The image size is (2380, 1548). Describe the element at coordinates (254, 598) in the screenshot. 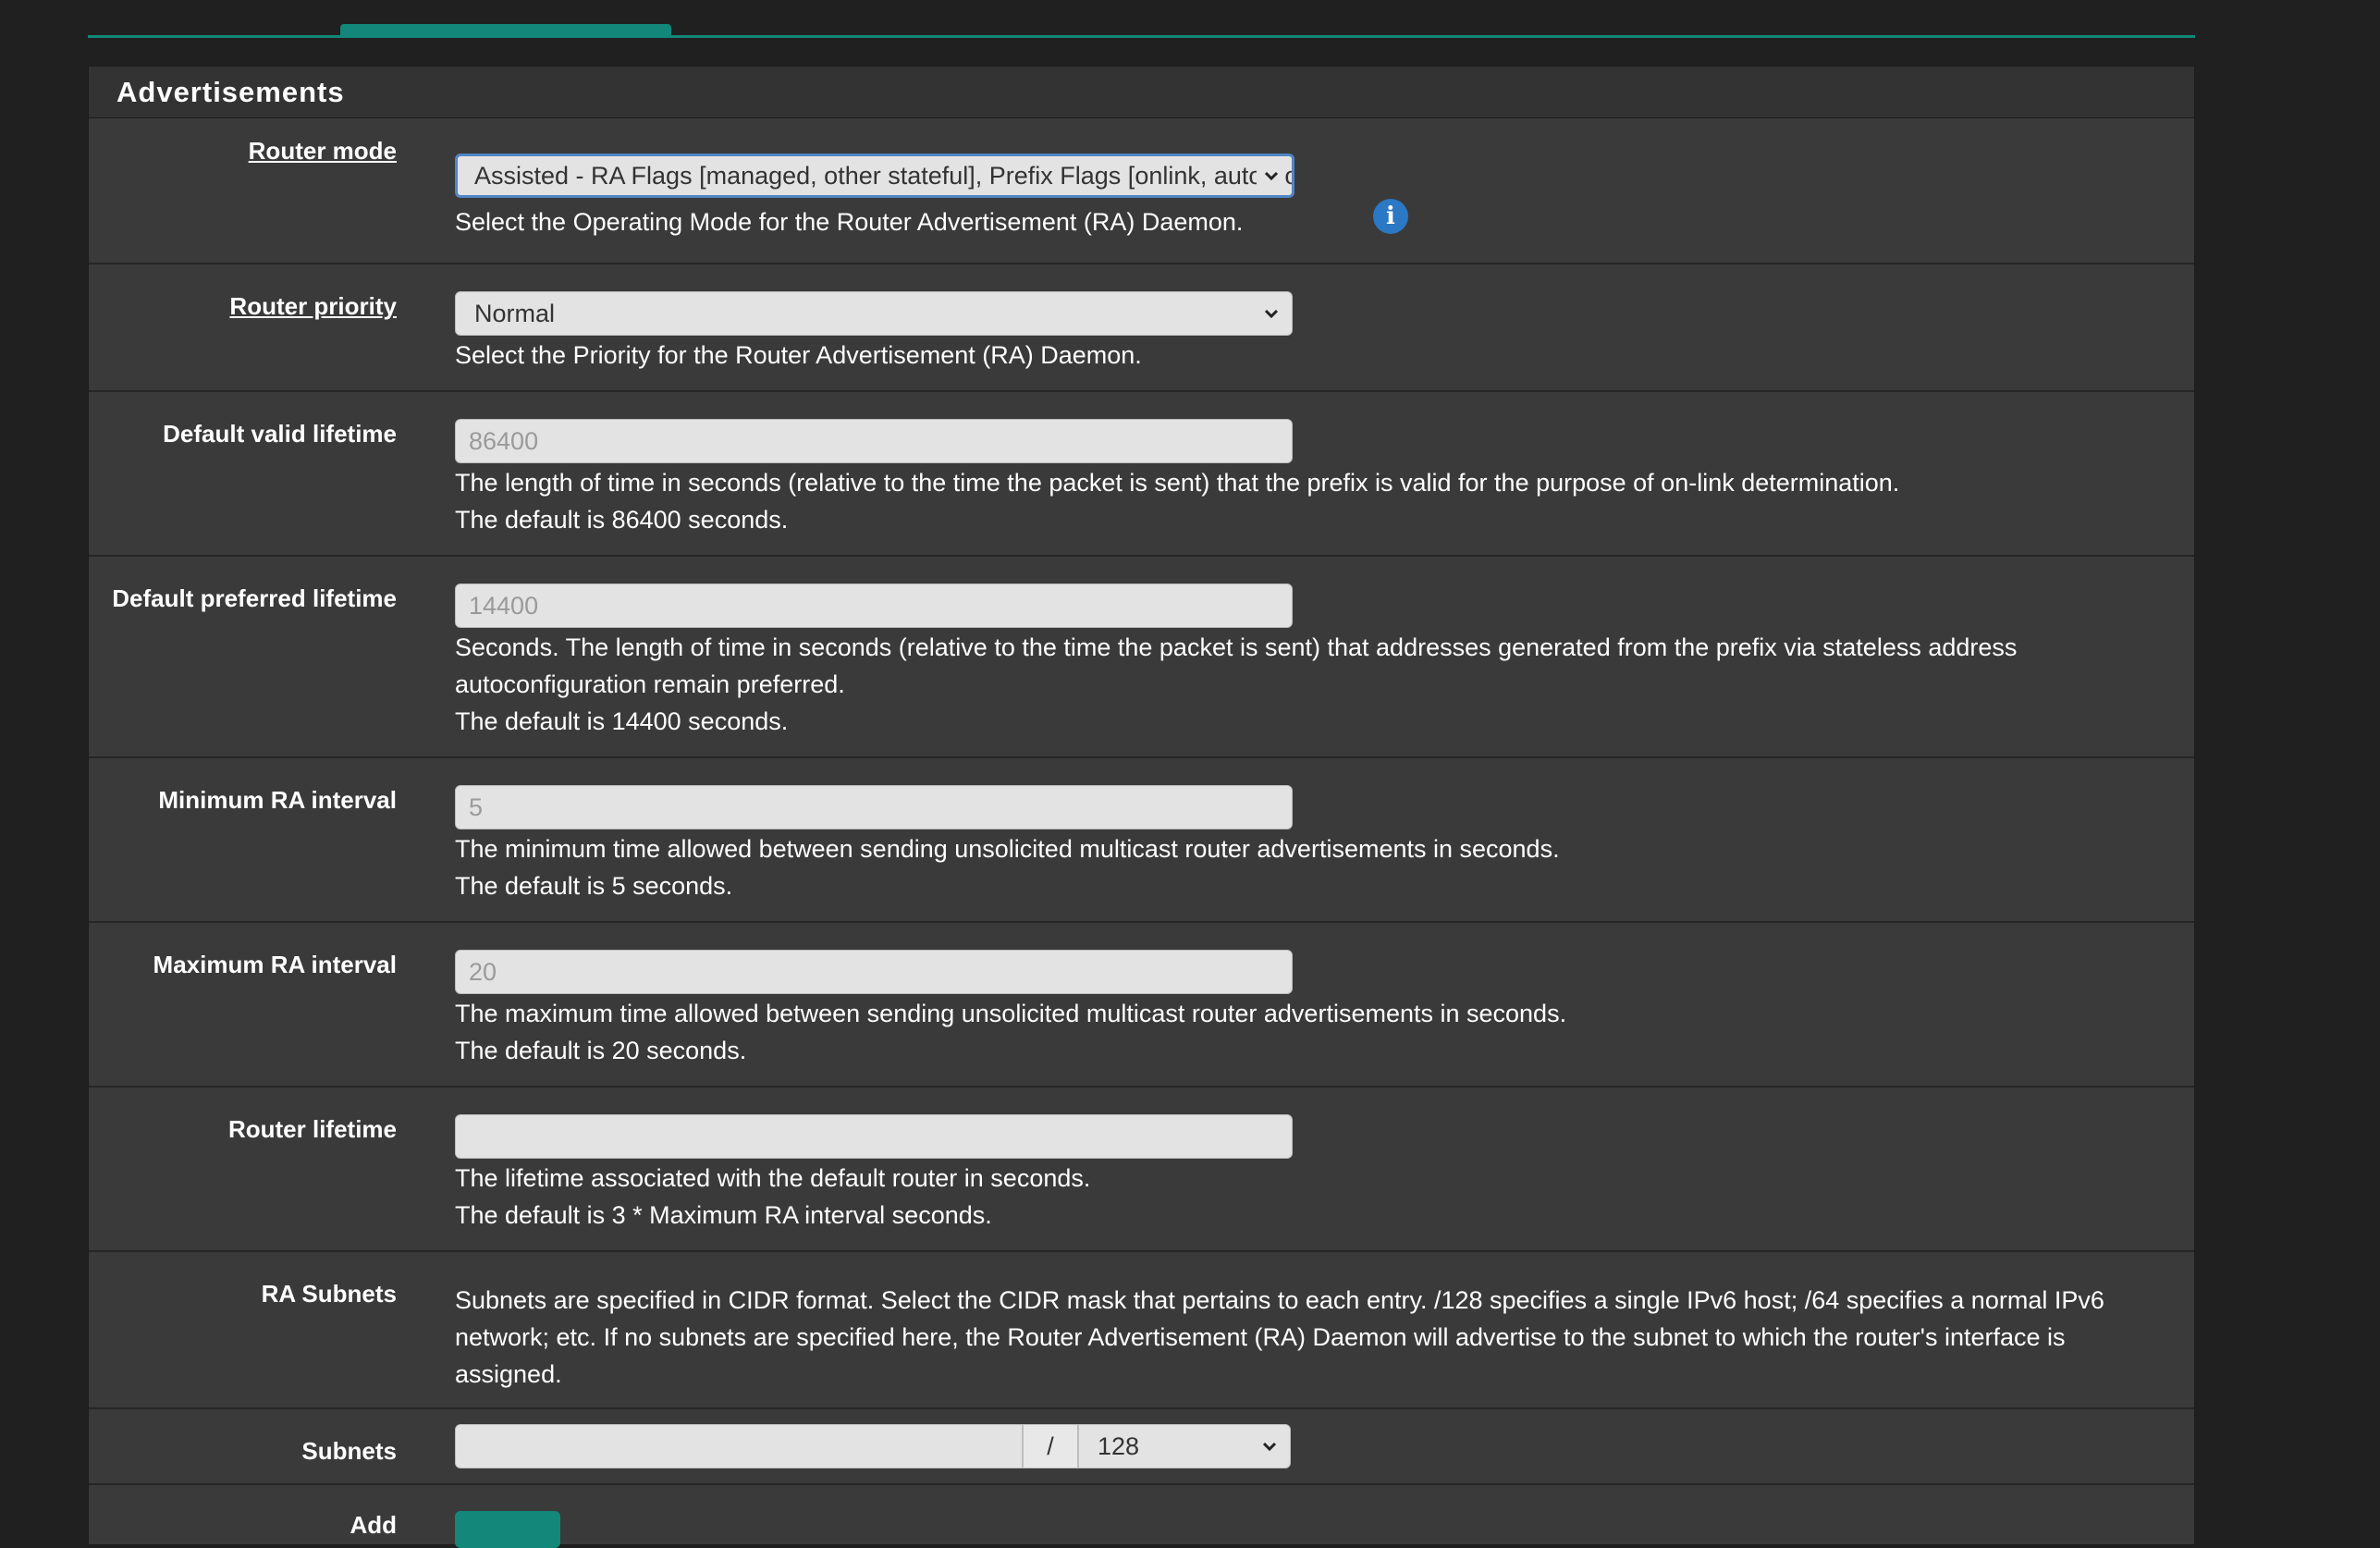

I see `default-preferred-lifetime-label: Default preferred lifetime` at that location.